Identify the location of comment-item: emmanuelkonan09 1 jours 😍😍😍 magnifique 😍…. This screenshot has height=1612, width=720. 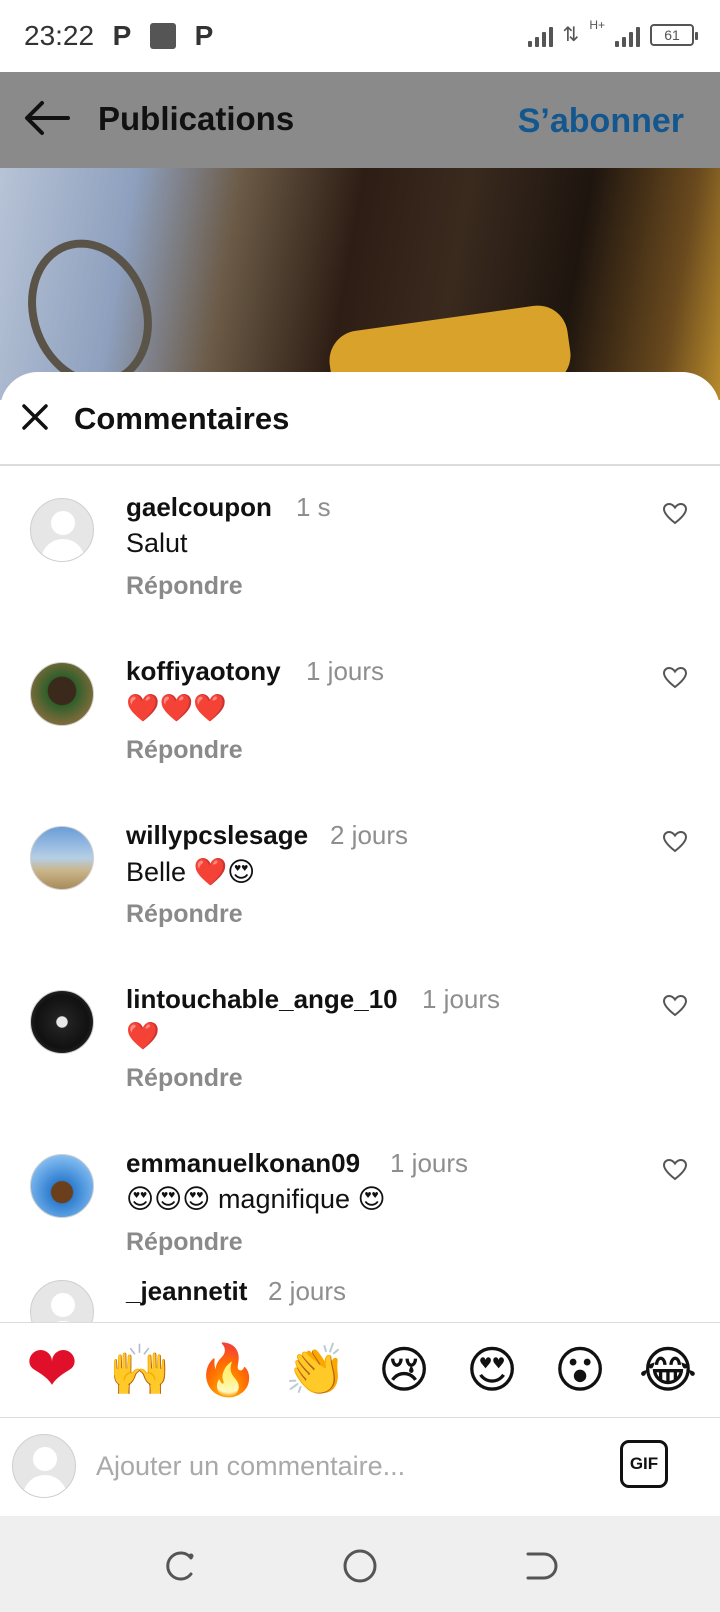
(360, 1206).